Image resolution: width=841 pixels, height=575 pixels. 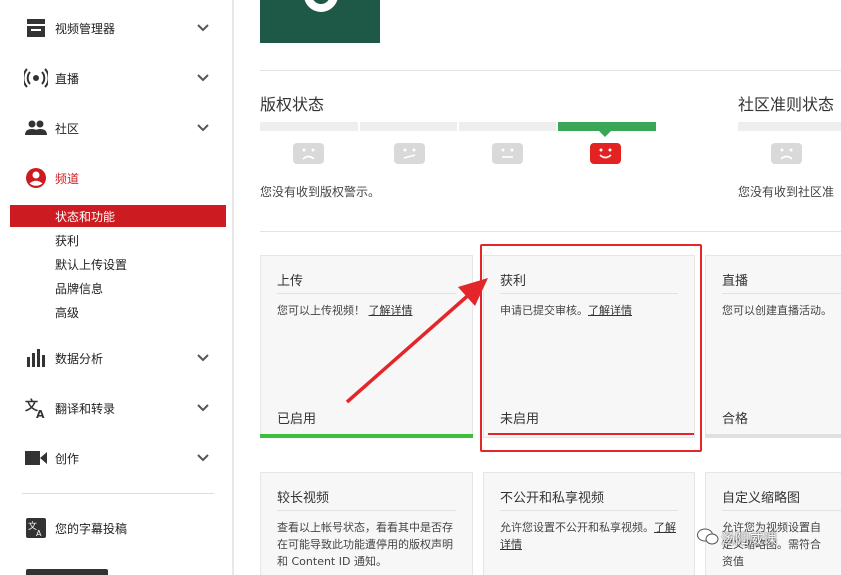 I want to click on wechat-icon, so click(x=708, y=536).